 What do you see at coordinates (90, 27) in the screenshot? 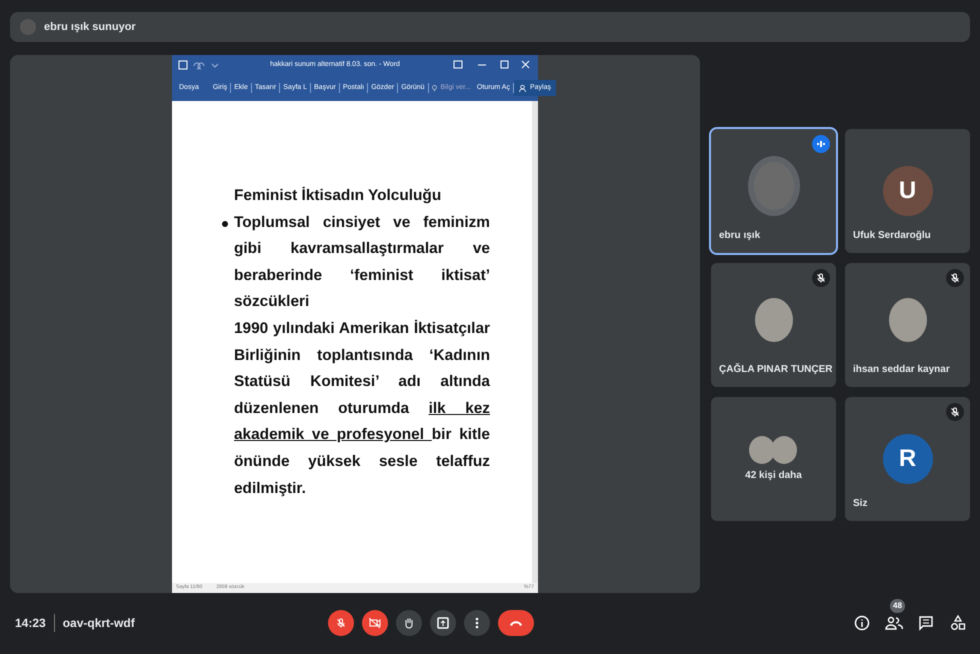
I see `presenter-label: ebru ışık sunuyor` at bounding box center [90, 27].